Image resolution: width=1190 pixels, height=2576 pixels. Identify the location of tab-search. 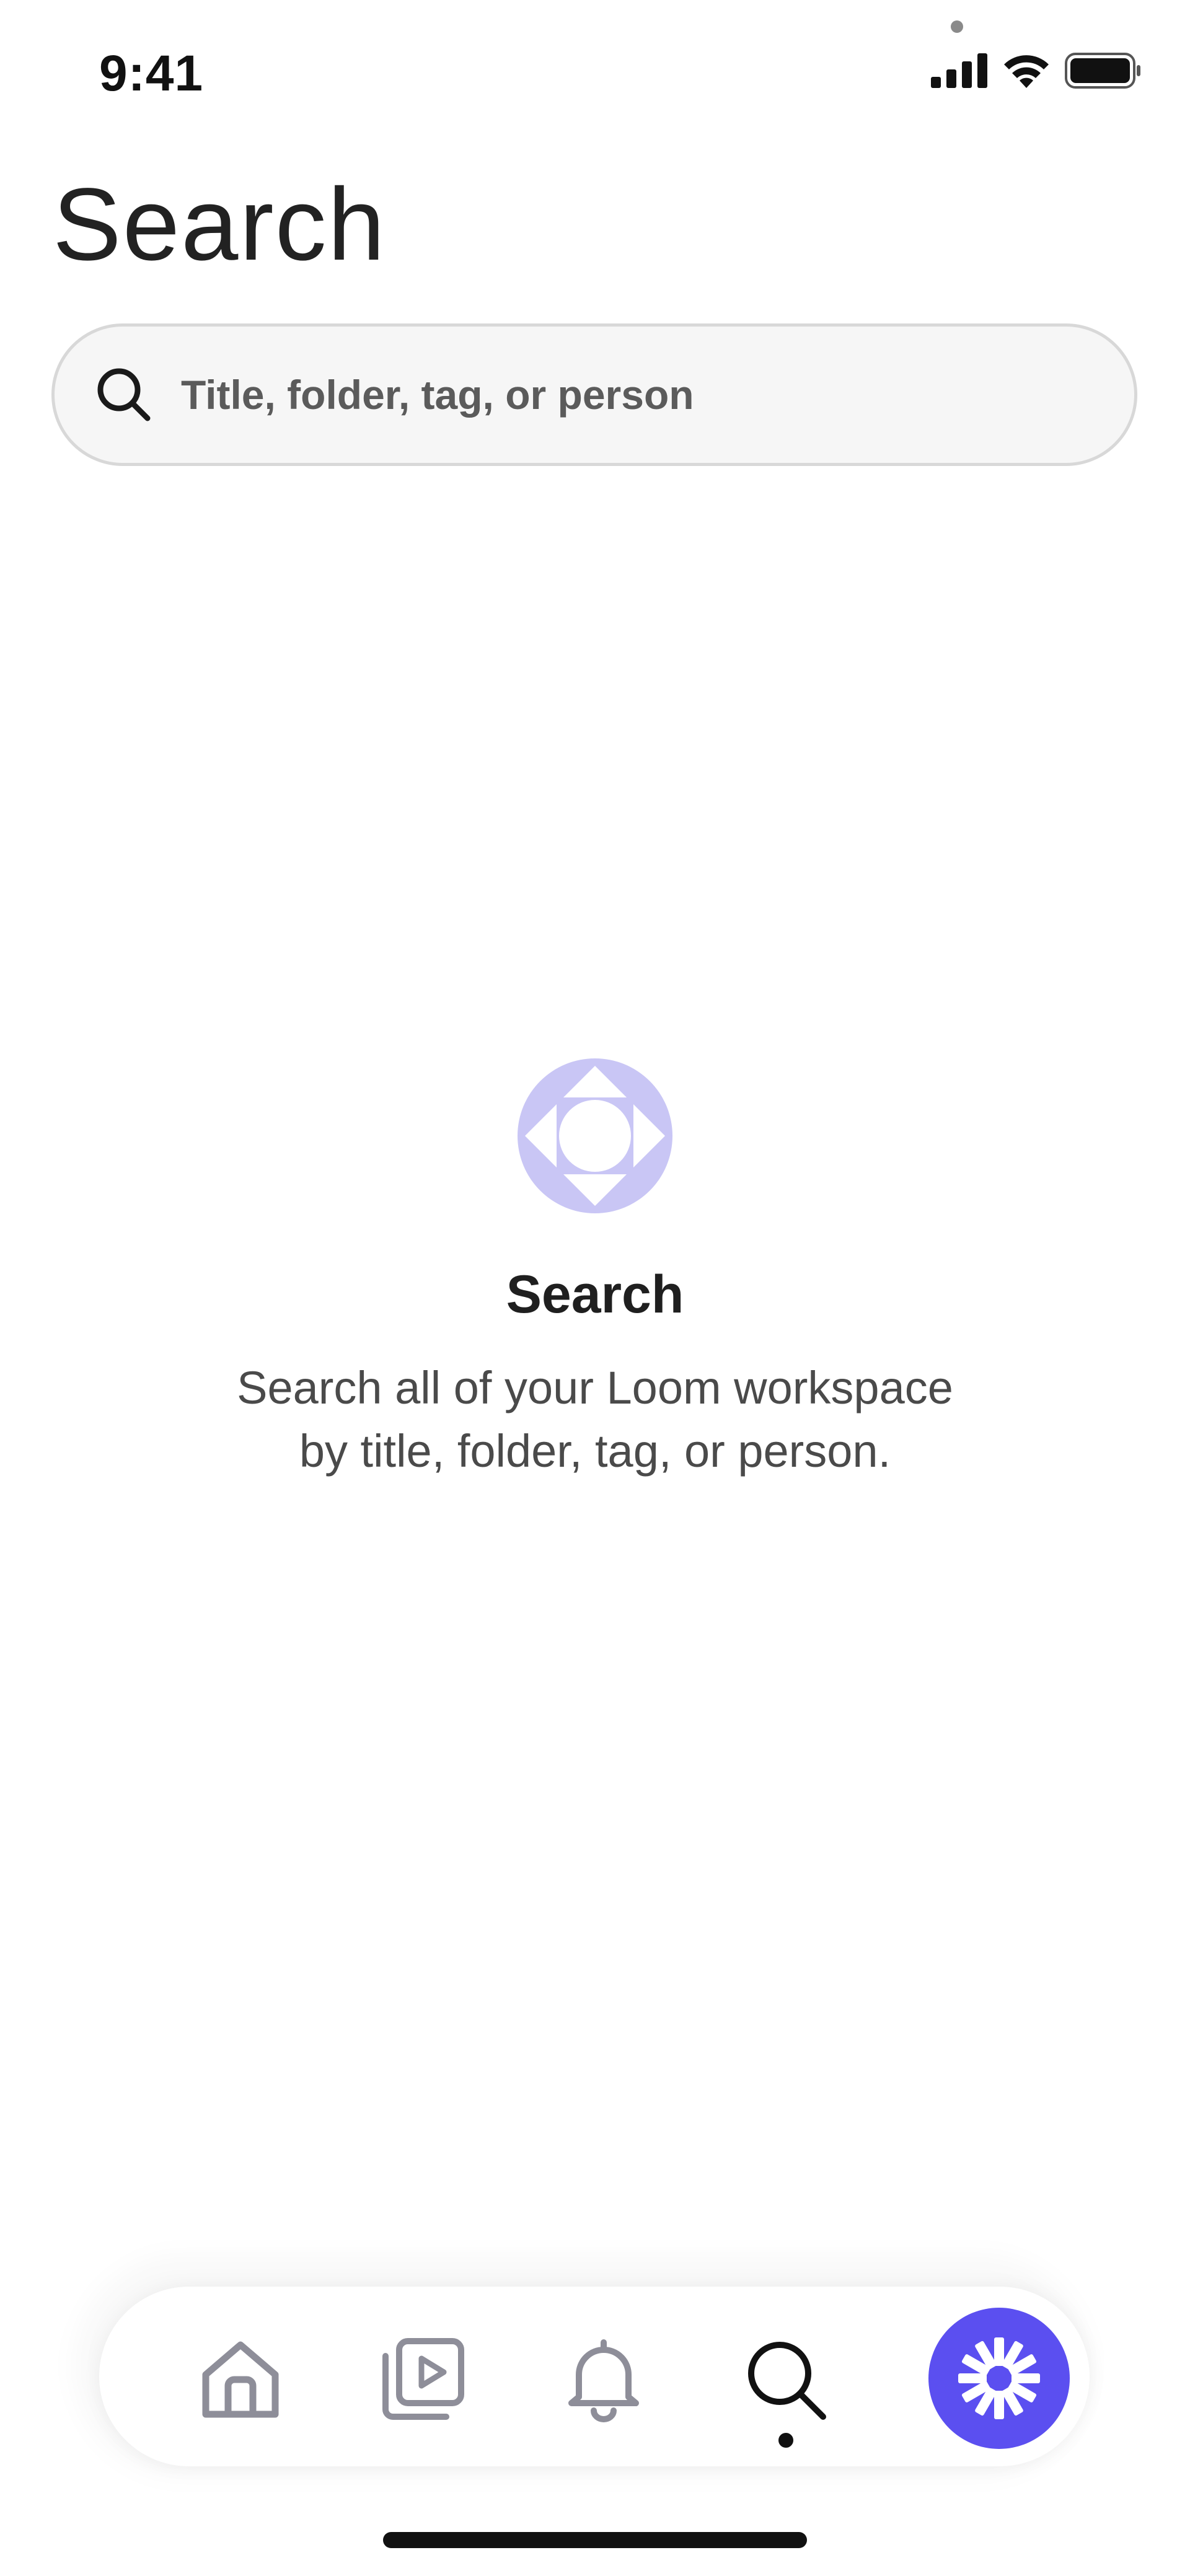
(786, 2380).